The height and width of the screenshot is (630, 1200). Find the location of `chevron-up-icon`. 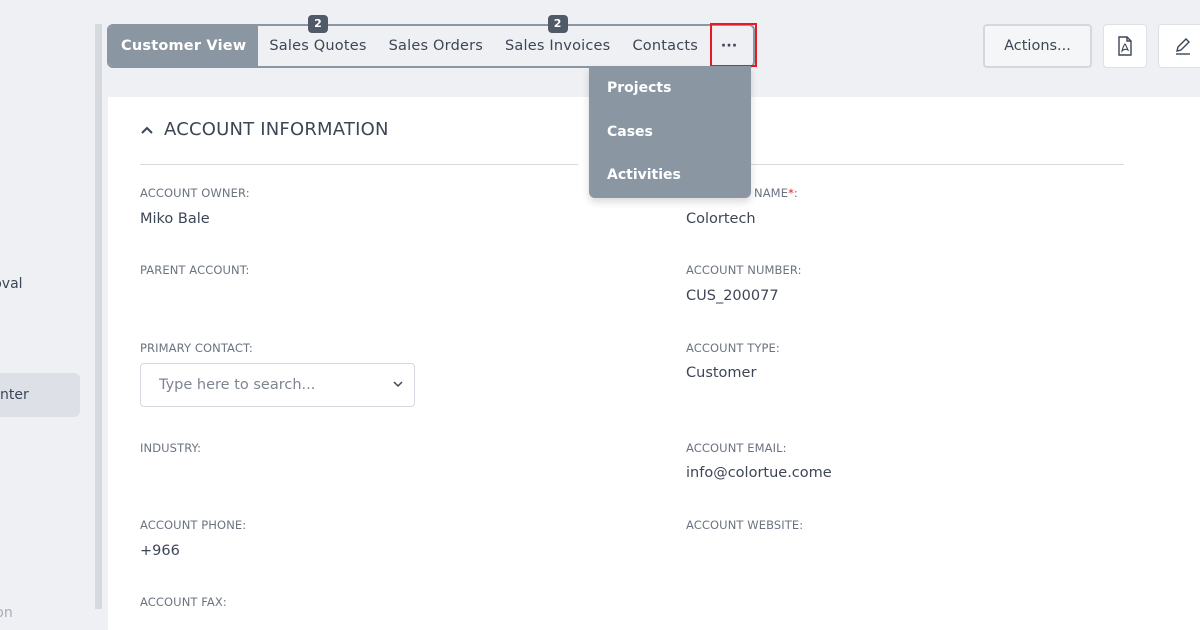

chevron-up-icon is located at coordinates (147, 130).